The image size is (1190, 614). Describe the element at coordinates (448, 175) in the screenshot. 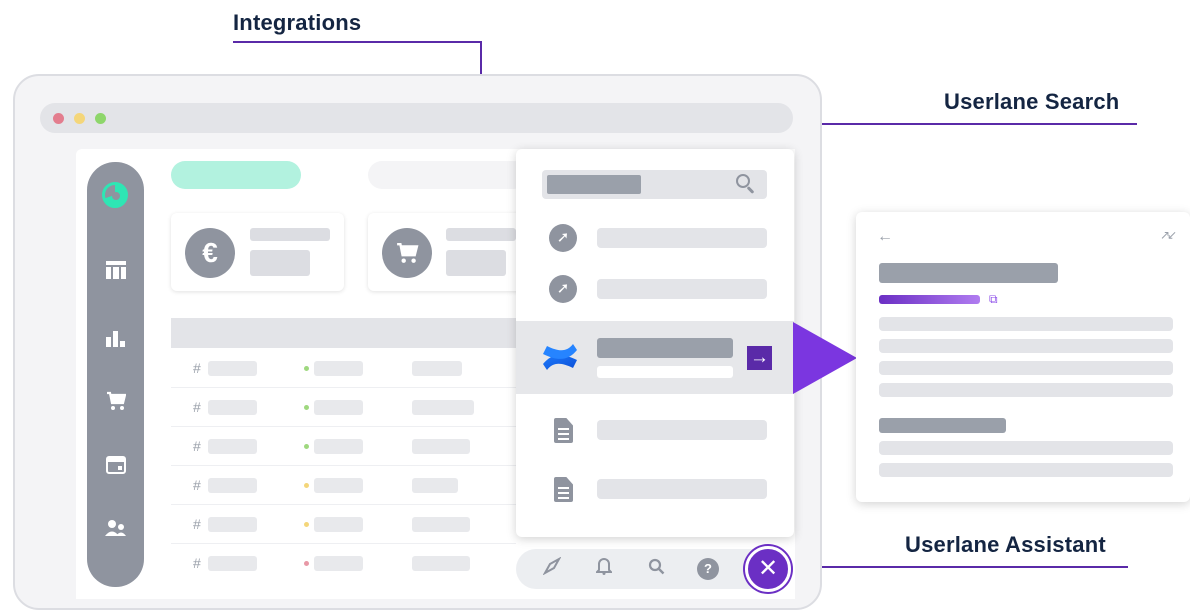

I see `toolbar-placeholder` at that location.